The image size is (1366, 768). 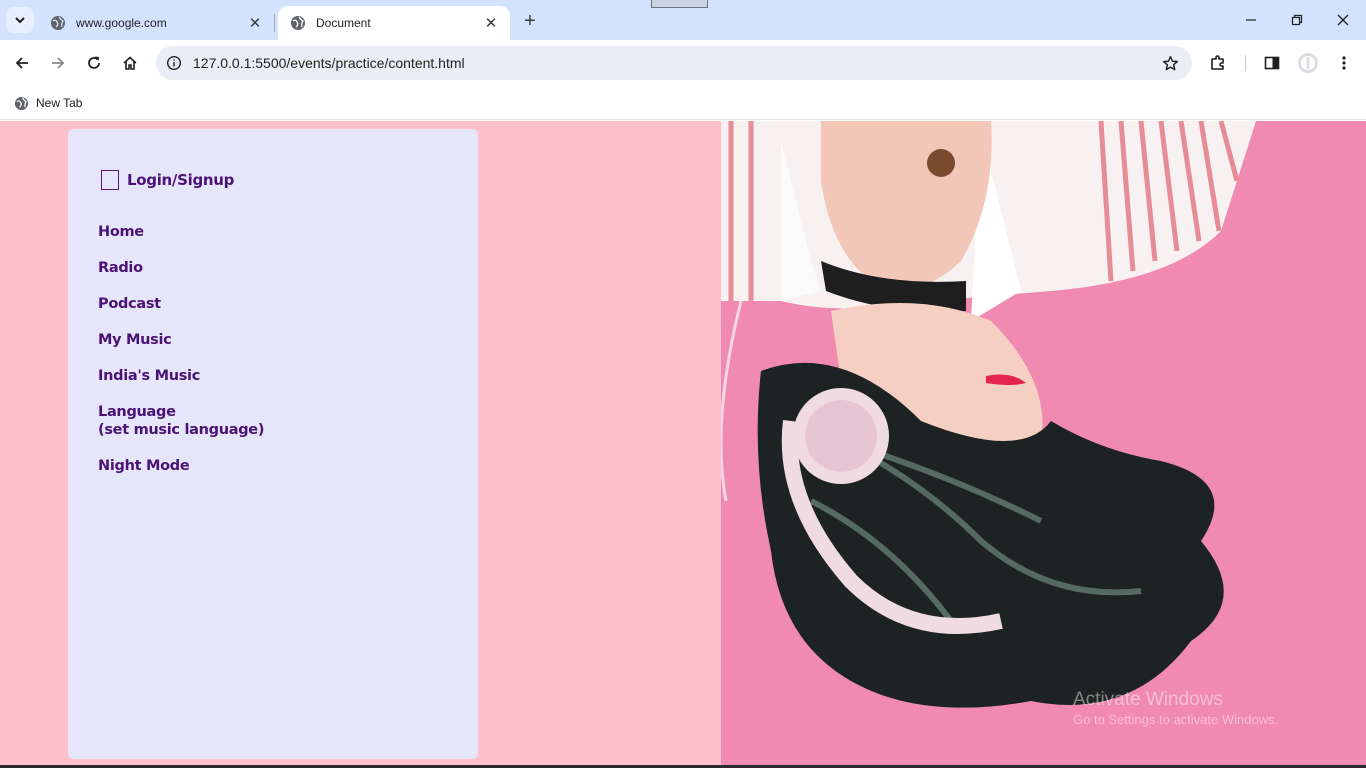 I want to click on nav-label: Language, so click(x=137, y=412).